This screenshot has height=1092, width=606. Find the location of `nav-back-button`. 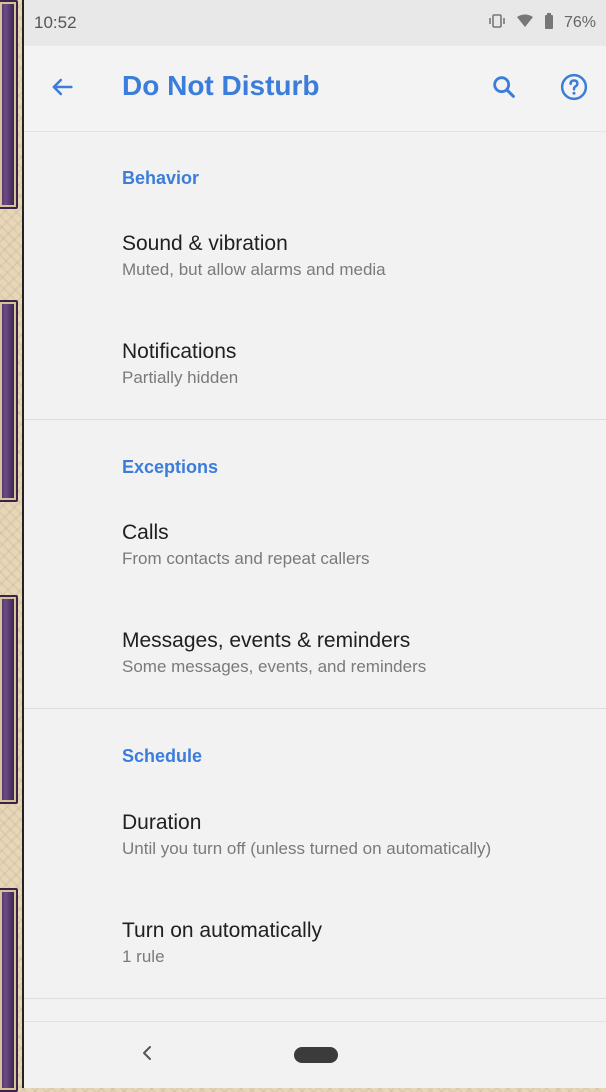

nav-back-button is located at coordinates (147, 1055).